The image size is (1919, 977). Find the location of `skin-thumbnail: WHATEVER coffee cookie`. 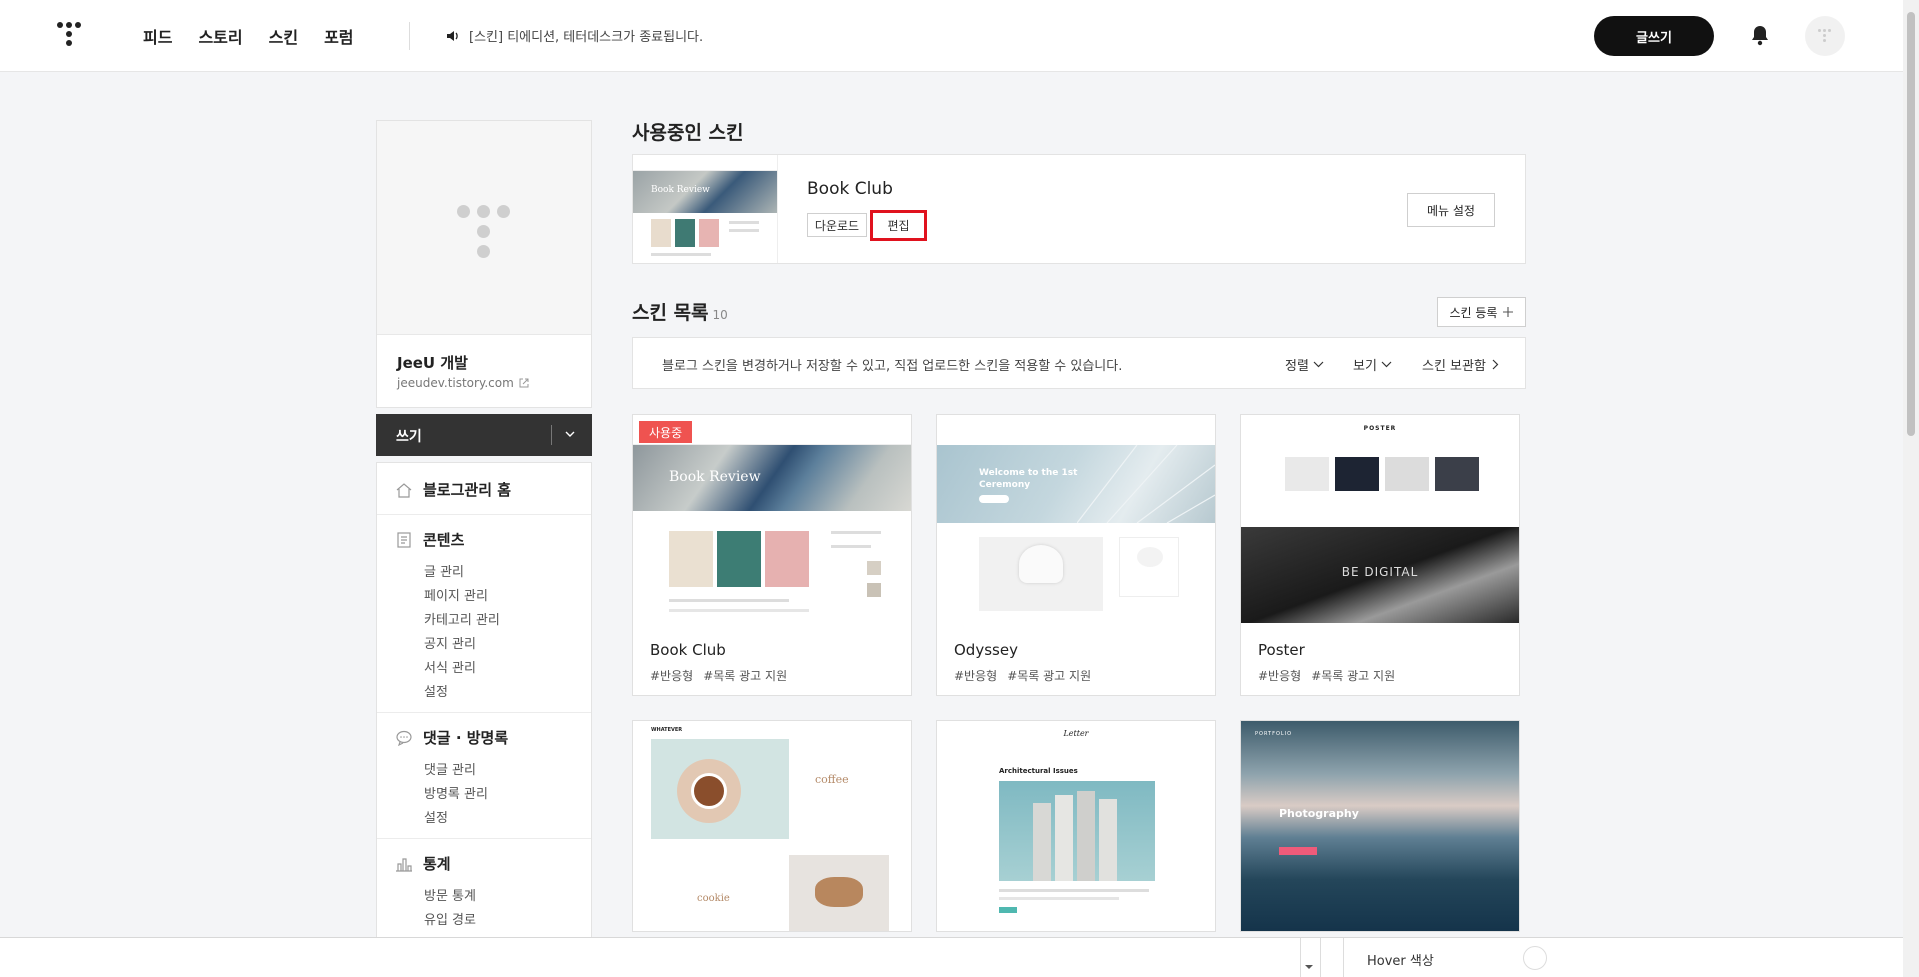

skin-thumbnail: WHATEVER coffee cookie is located at coordinates (772, 826).